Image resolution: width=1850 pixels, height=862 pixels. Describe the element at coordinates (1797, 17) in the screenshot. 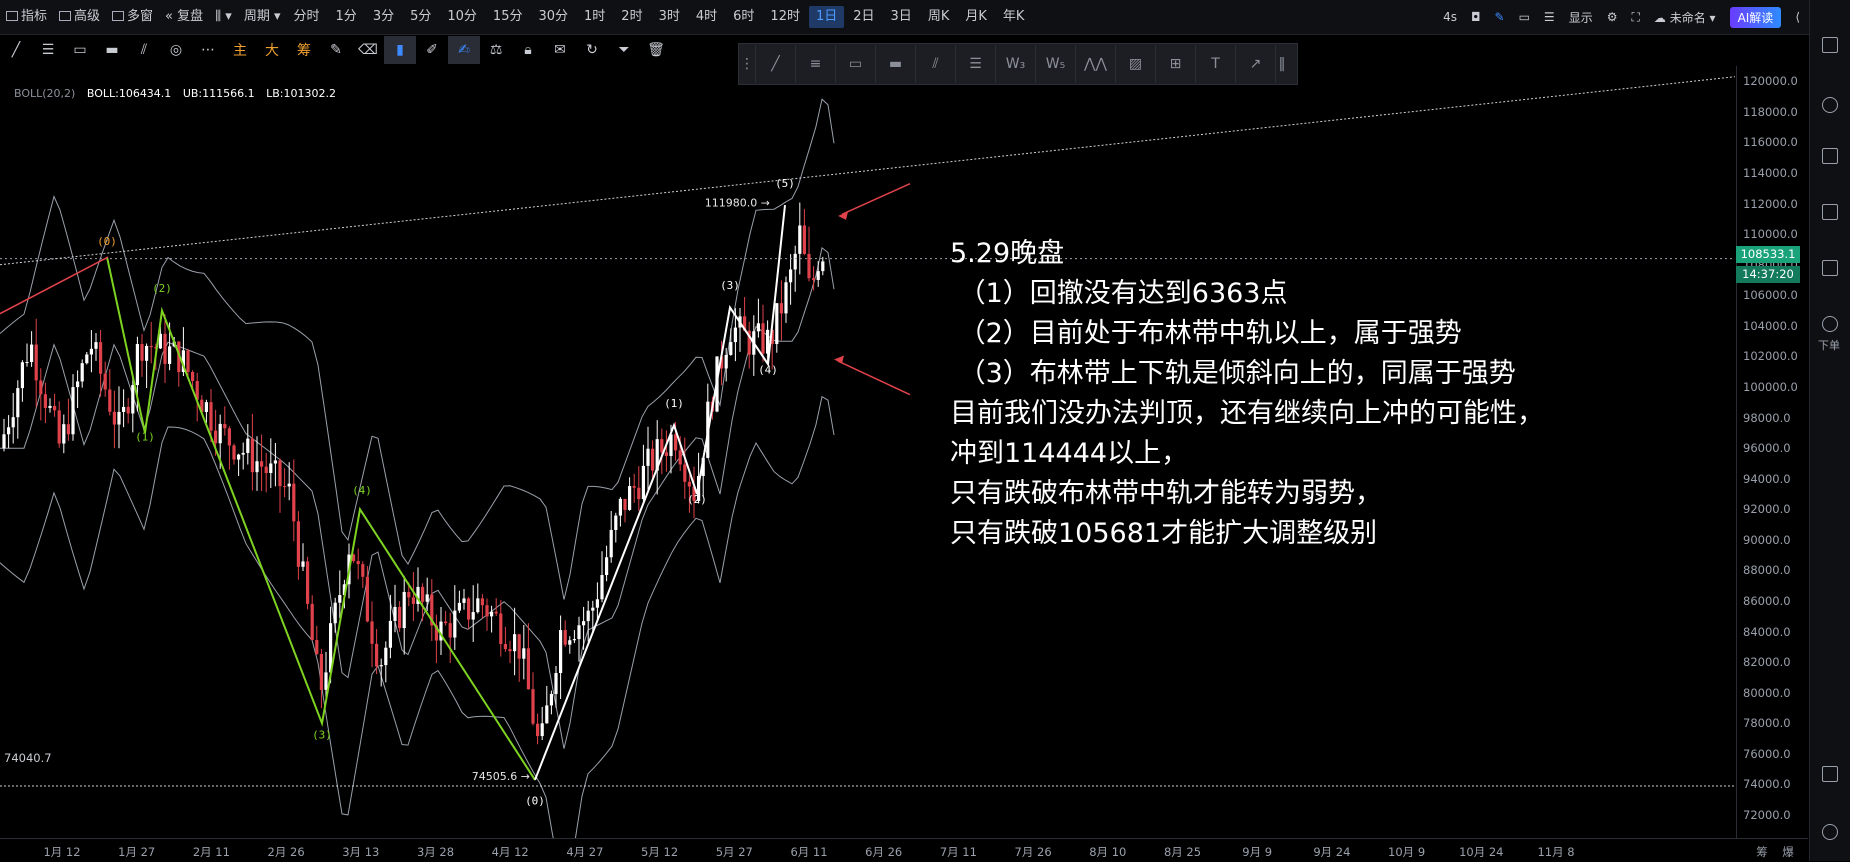

I see `share-icon: ⟨` at that location.